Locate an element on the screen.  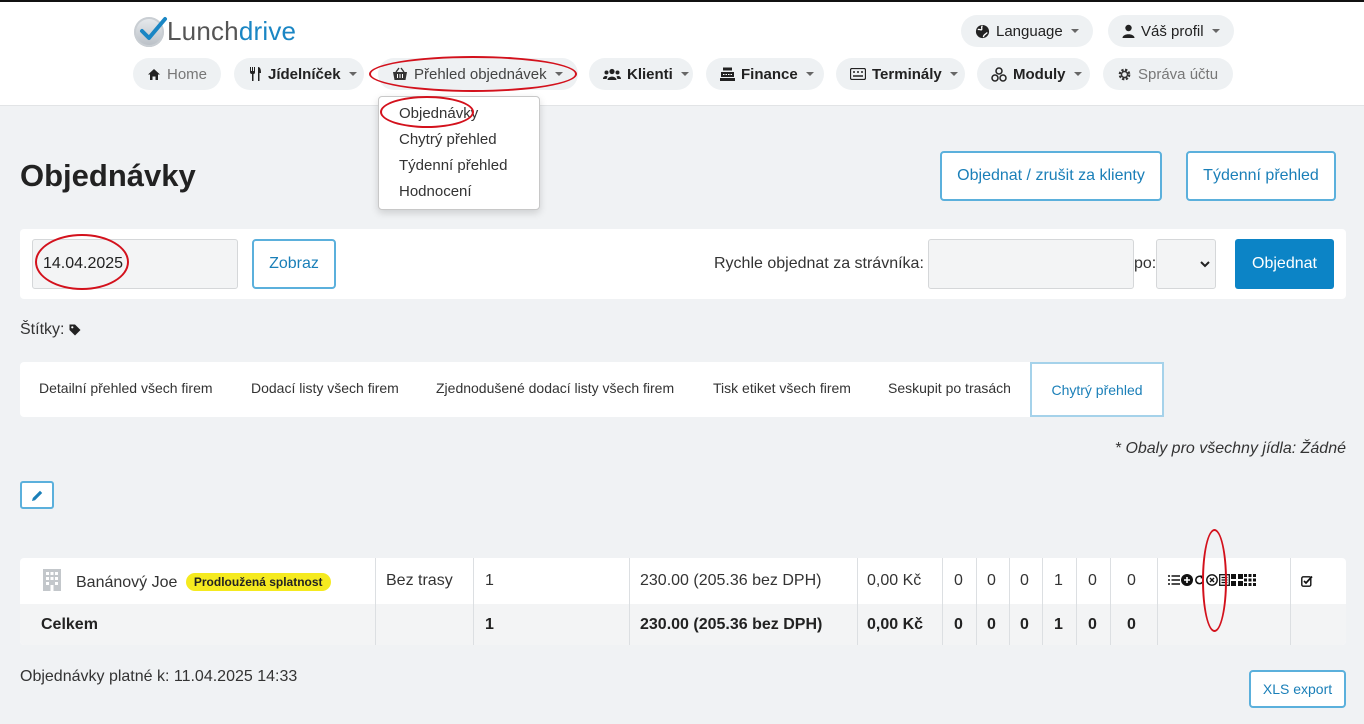
nav-moduly-label: Moduly is located at coordinates (1039, 74).